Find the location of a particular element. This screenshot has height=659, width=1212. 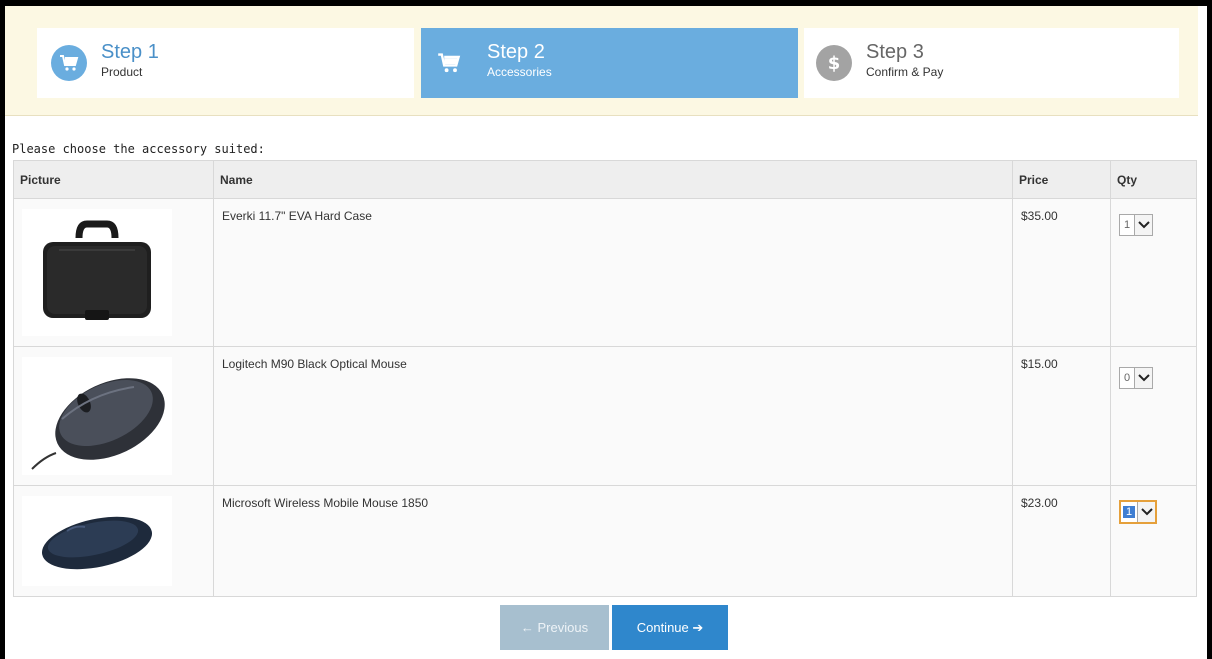

column-header-name: Name is located at coordinates (613, 179).